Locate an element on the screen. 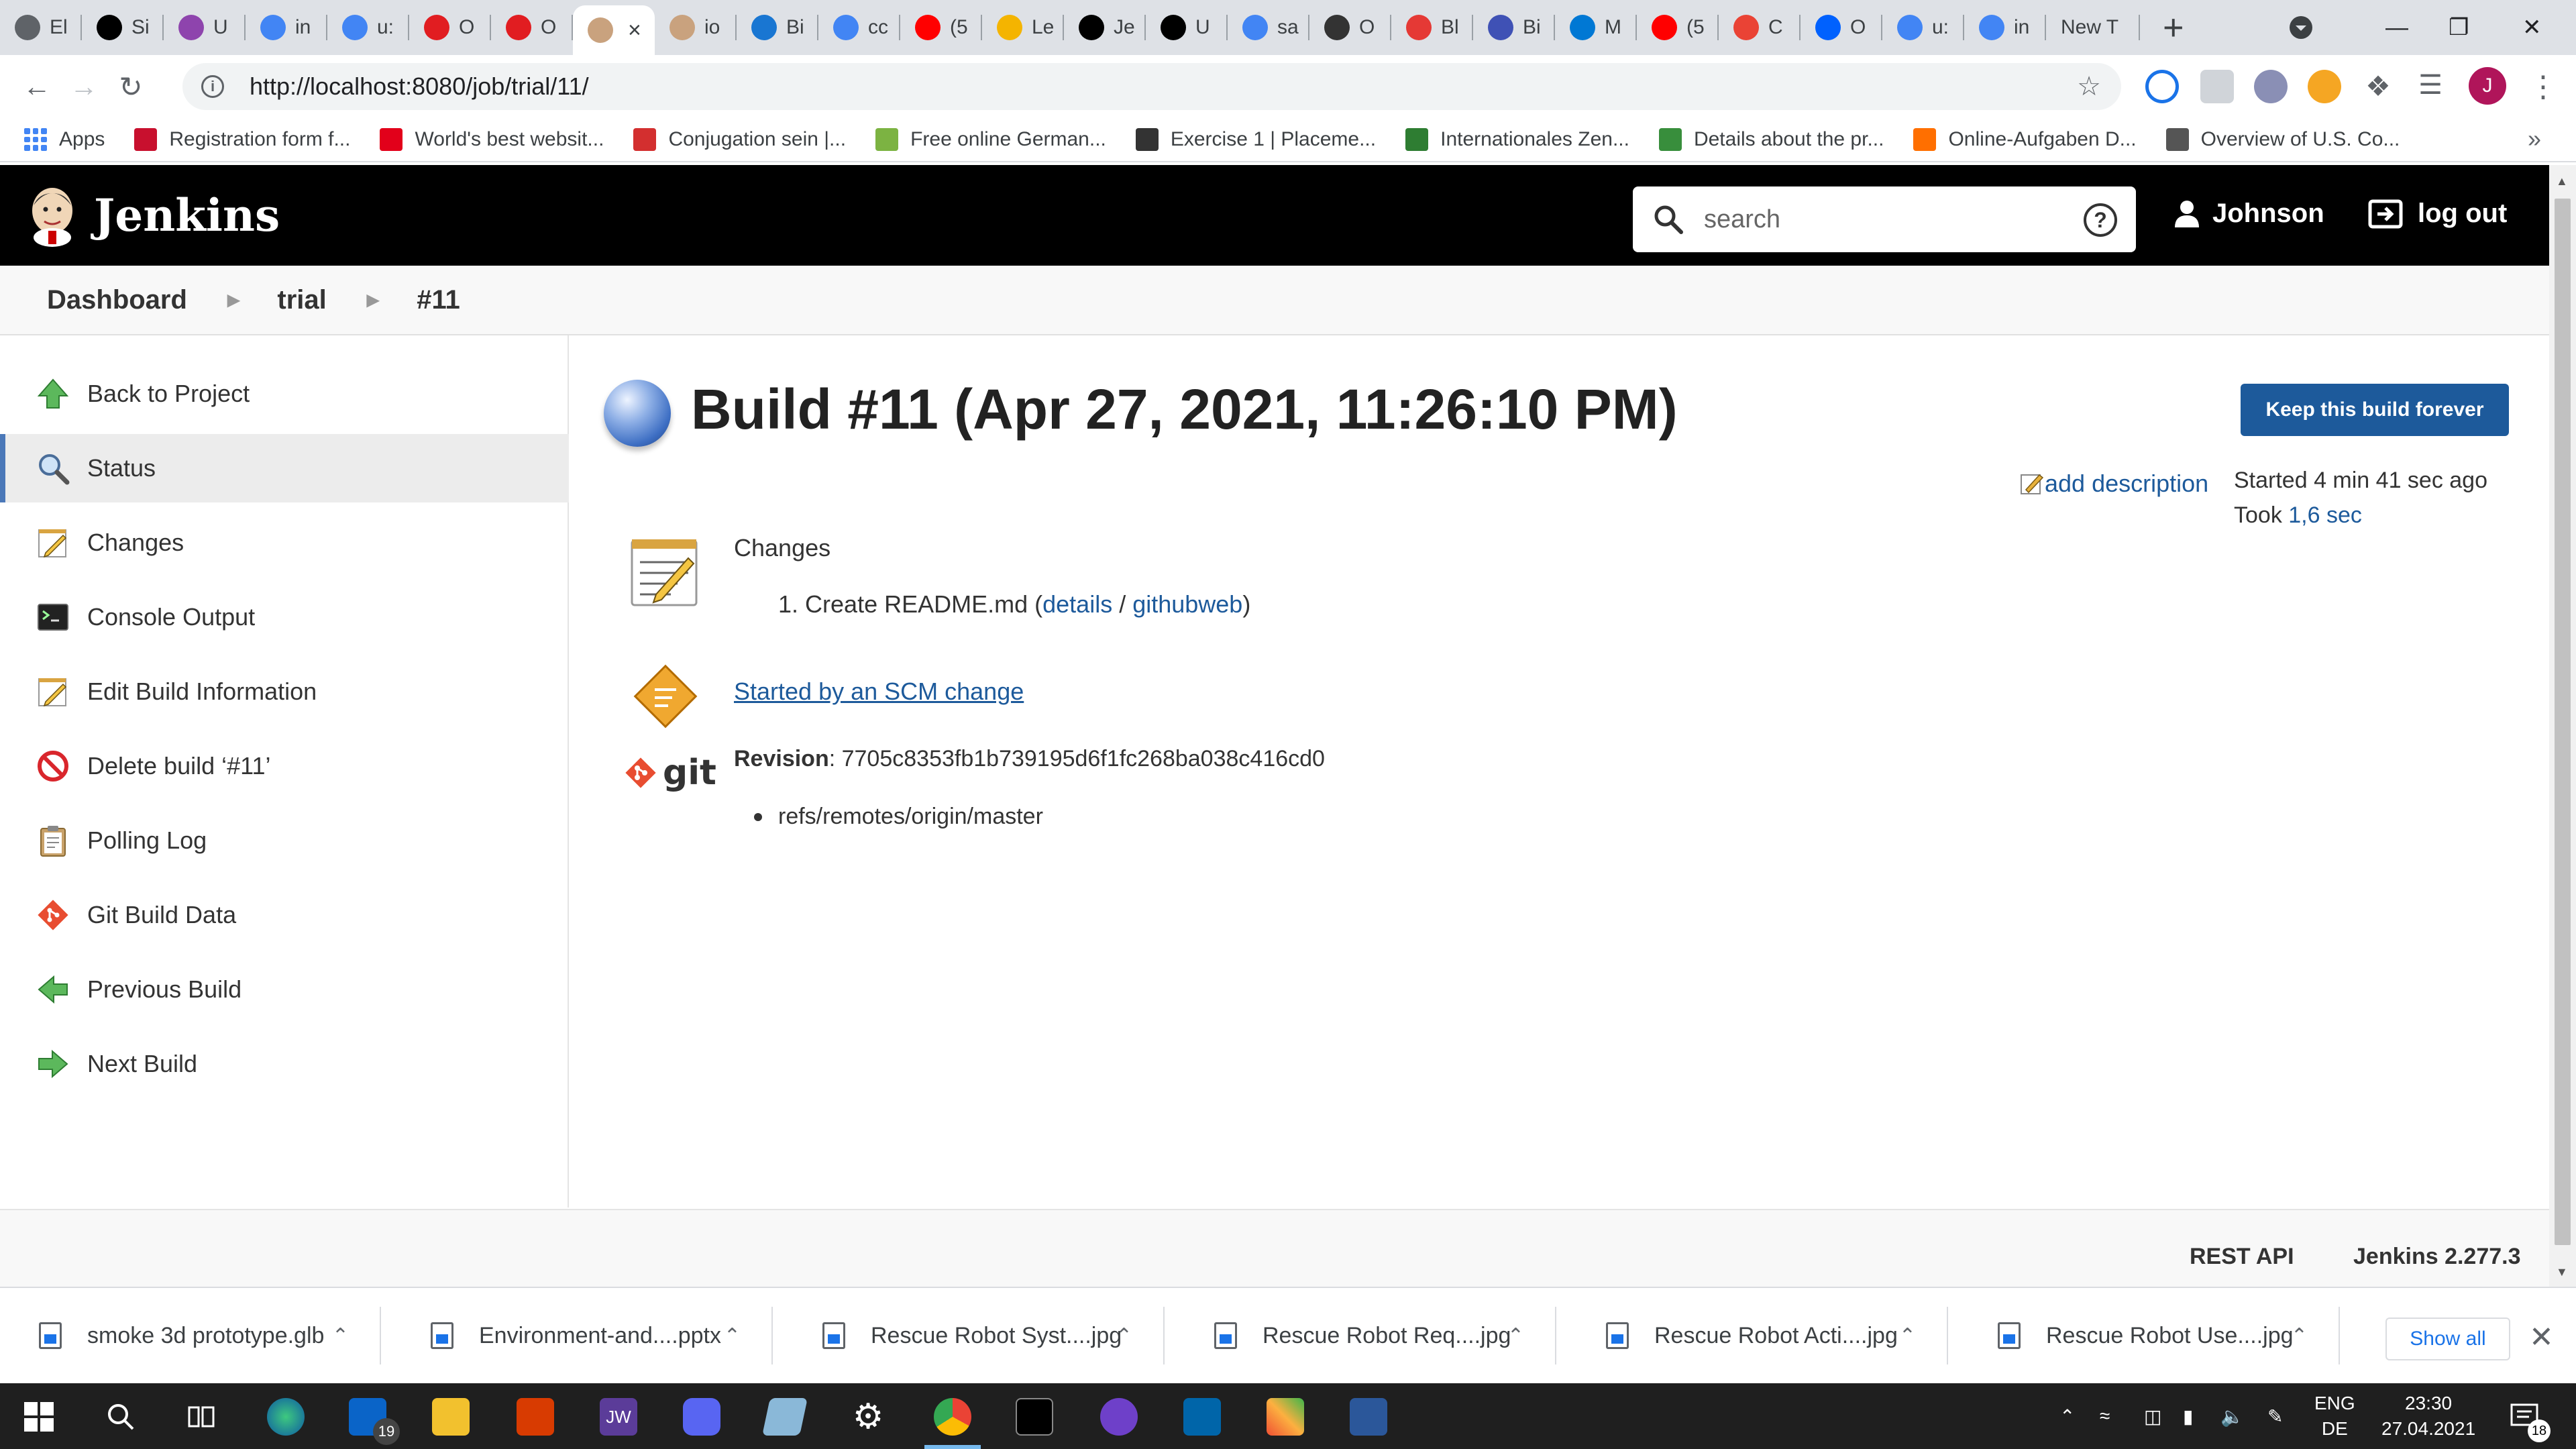  download-item: Rescue Robot Req....jpg ⌃ is located at coordinates (1368, 1335).